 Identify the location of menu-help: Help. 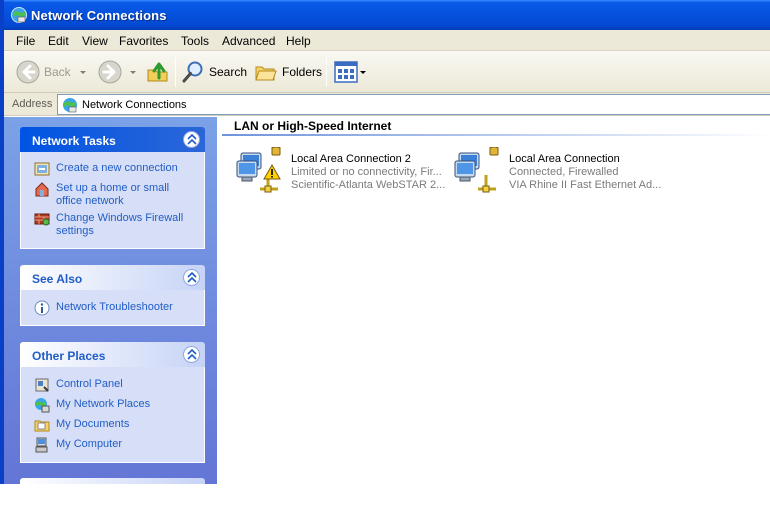
(298, 41).